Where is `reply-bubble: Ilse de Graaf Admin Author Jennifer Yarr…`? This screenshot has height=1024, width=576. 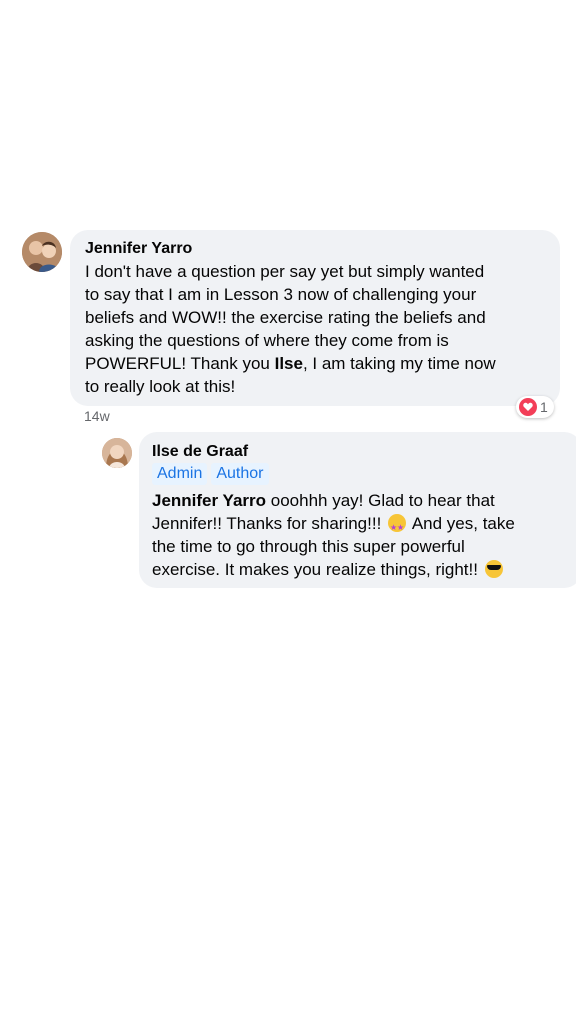
reply-bubble: Ilse de Graaf Admin Author Jennifer Yarr… is located at coordinates (357, 510).